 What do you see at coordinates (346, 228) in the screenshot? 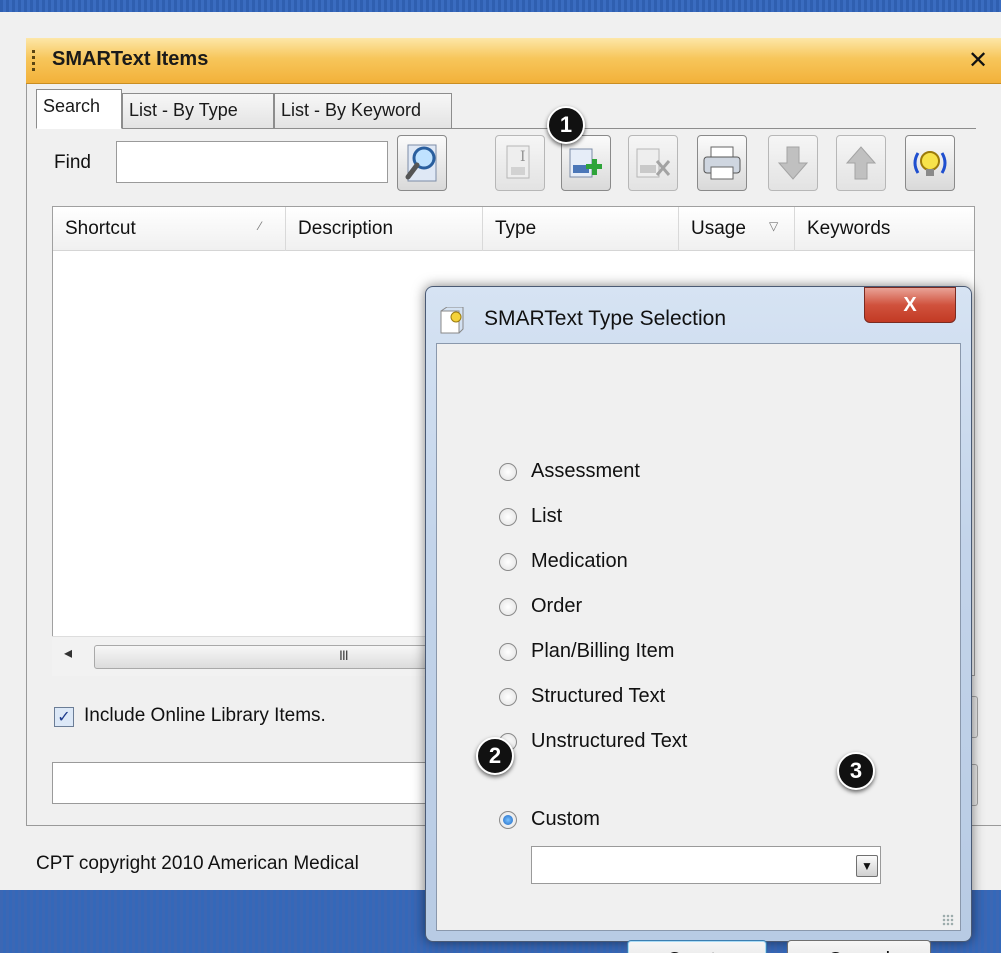
I see `column-description-label: Description` at bounding box center [346, 228].